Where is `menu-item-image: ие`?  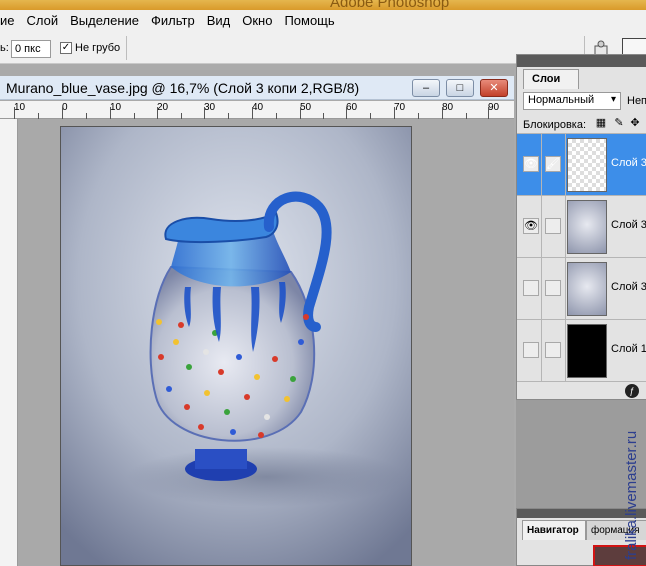
menu-item-image: ие is located at coordinates (10, 21).